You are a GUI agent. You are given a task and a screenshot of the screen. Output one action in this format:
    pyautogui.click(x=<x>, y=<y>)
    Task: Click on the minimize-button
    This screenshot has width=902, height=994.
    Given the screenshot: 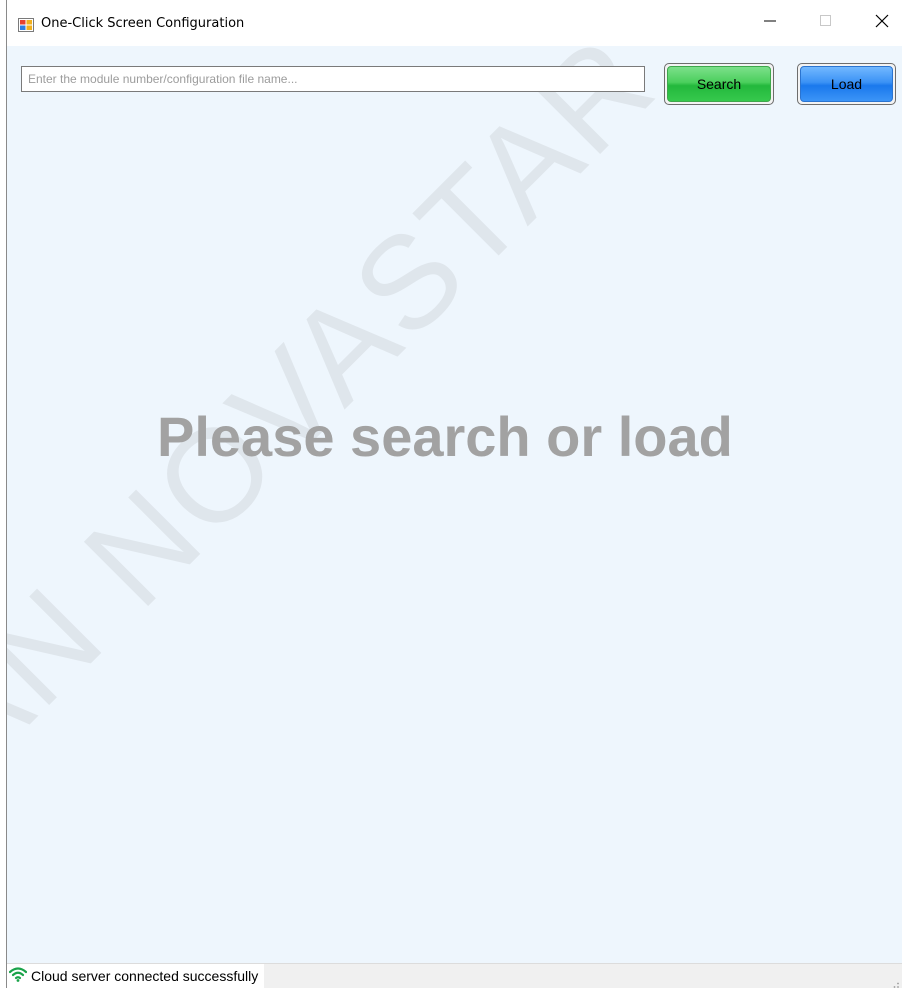 What is the action you would take?
    pyautogui.click(x=770, y=23)
    